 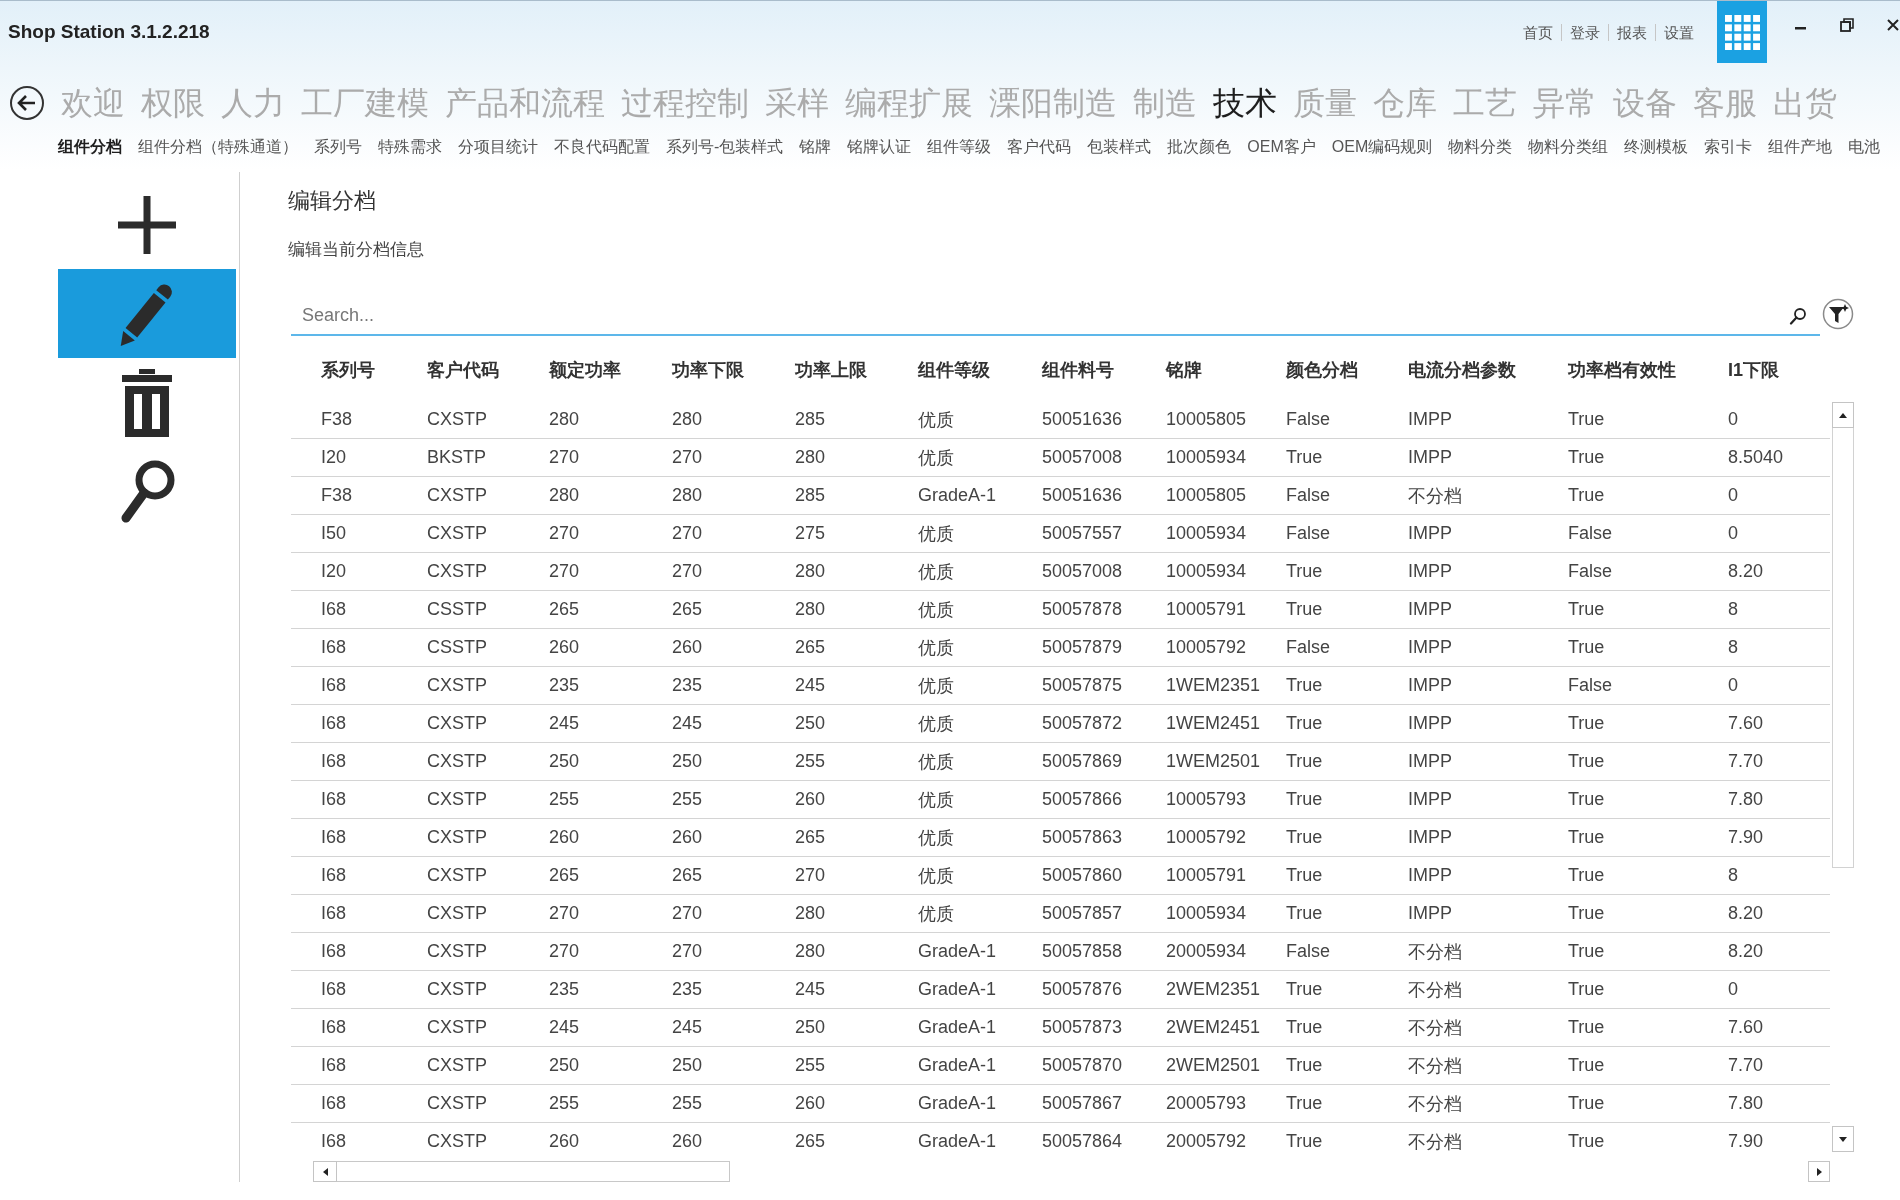 What do you see at coordinates (1480, 147) in the screenshot?
I see `sub-tab: 物料分类` at bounding box center [1480, 147].